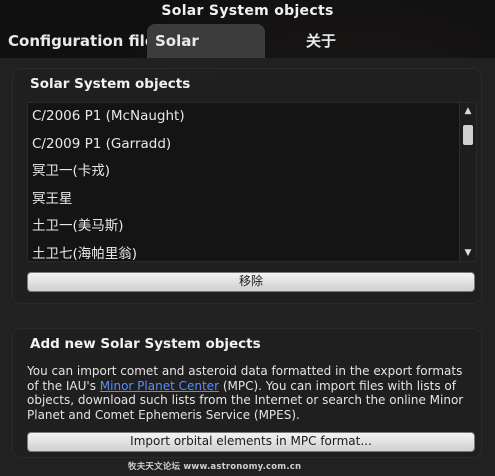 This screenshot has width=495, height=476. What do you see at coordinates (321, 41) in the screenshot?
I see `tab-about: 关于` at bounding box center [321, 41].